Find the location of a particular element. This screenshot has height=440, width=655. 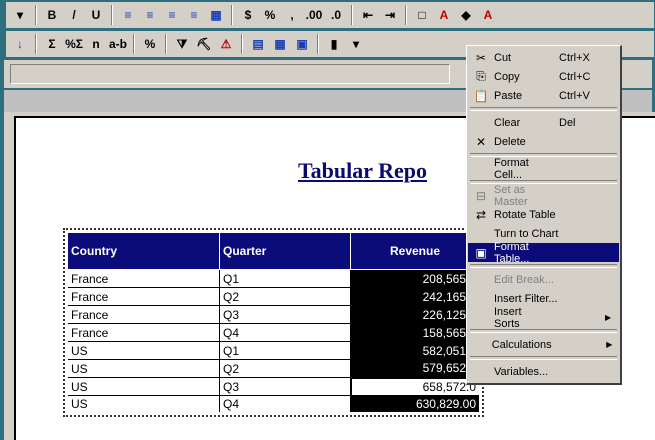

menu-paste-label: Paste is located at coordinates (508, 95).